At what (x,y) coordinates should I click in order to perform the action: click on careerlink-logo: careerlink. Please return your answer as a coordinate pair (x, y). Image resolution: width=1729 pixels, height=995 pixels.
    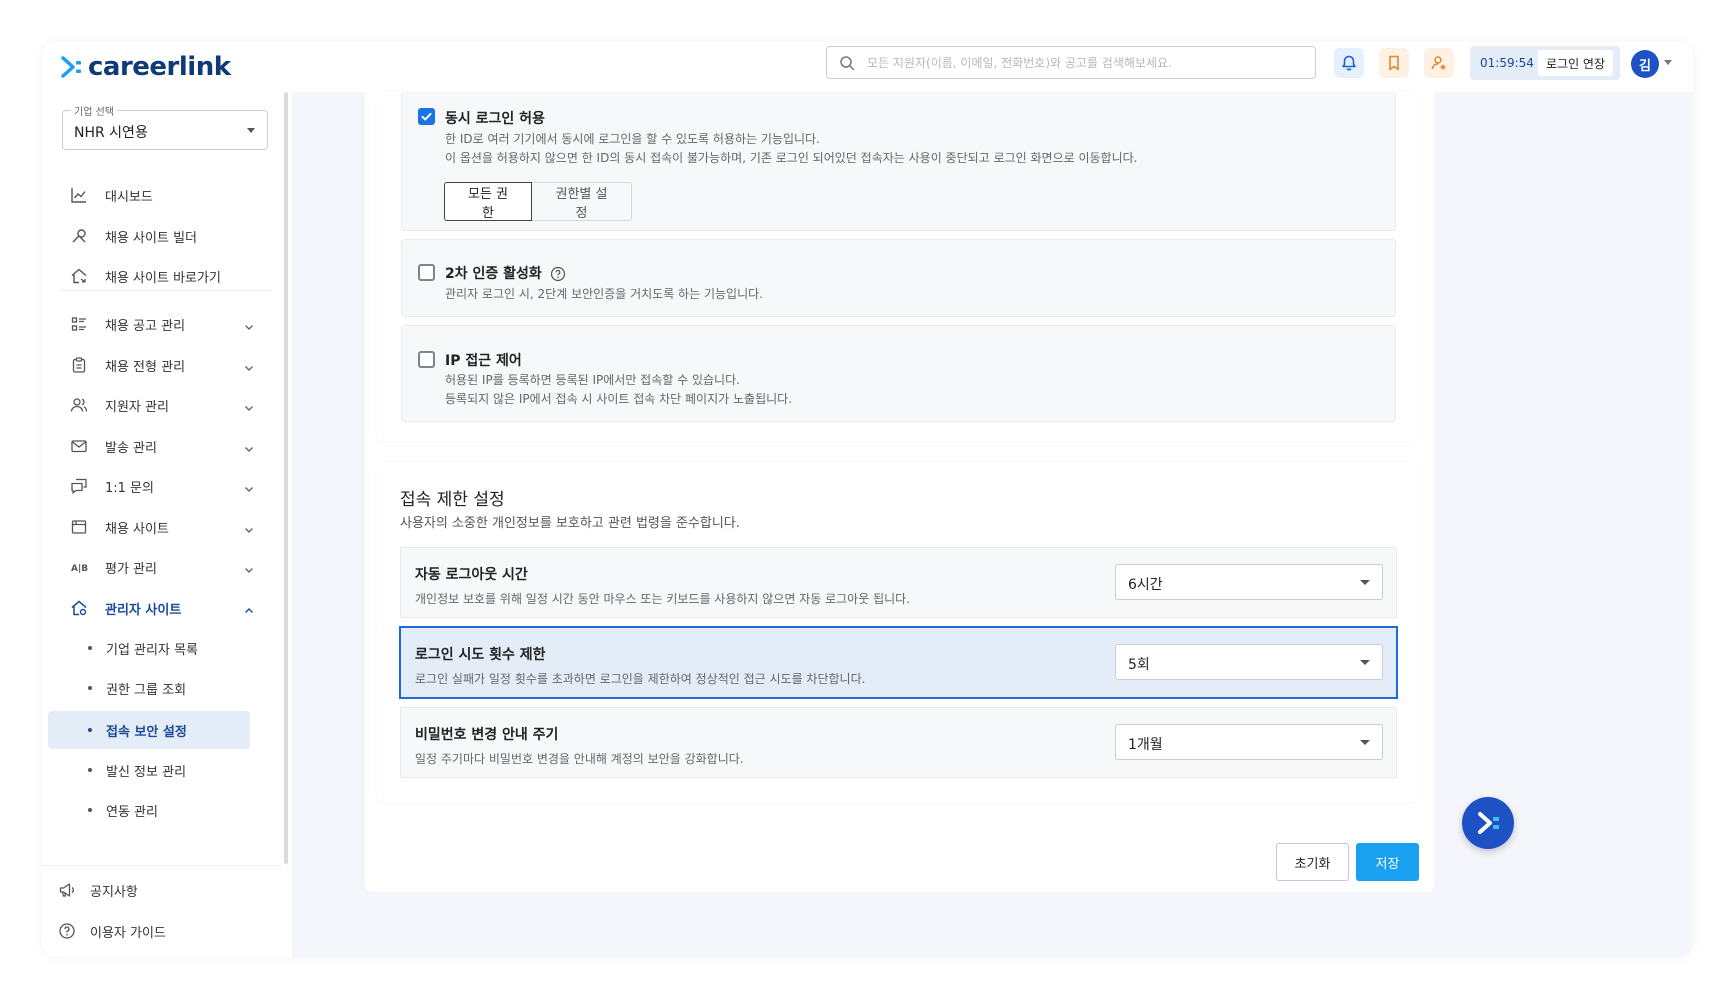
    Looking at the image, I should click on (145, 67).